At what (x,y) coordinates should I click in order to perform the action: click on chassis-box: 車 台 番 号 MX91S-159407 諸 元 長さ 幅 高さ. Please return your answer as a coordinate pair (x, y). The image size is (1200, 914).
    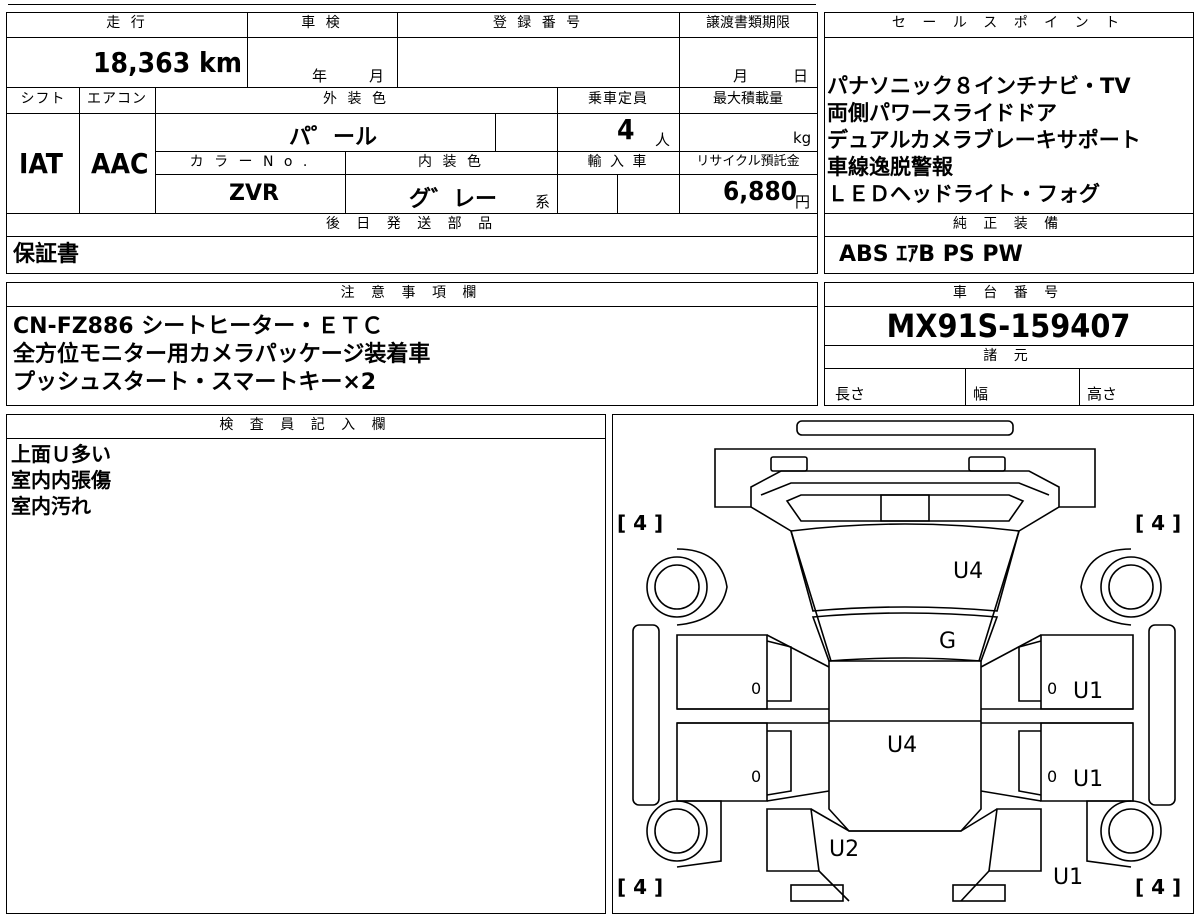
    Looking at the image, I should click on (1009, 344).